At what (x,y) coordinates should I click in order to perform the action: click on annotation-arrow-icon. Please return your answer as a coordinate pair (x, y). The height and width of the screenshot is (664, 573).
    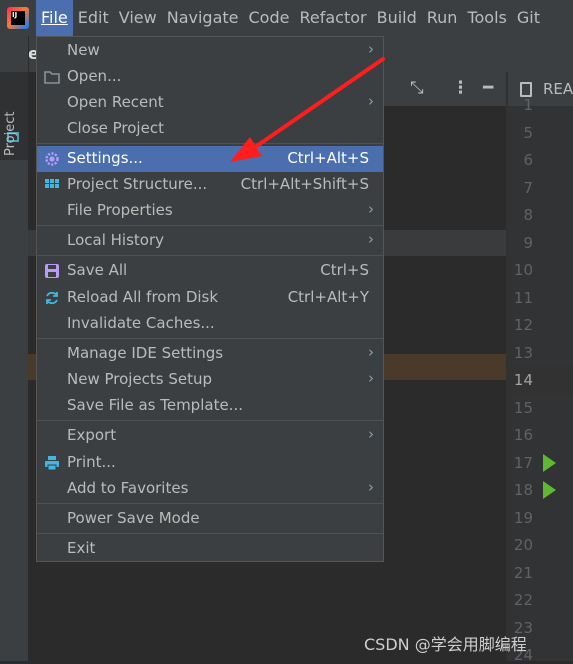
    Looking at the image, I should click on (307, 109).